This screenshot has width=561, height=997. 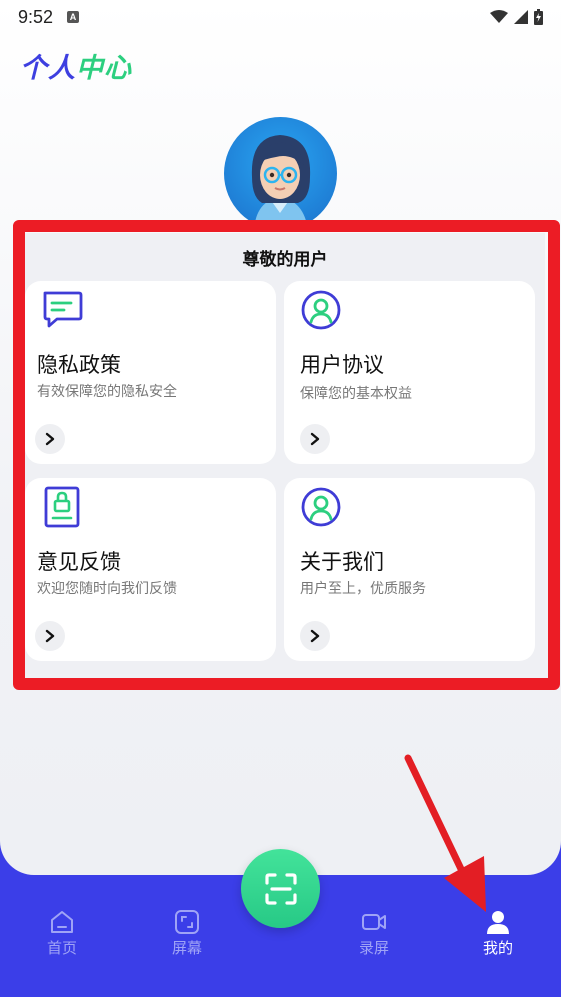 What do you see at coordinates (342, 365) in the screenshot?
I see `card-title: 用户协议` at bounding box center [342, 365].